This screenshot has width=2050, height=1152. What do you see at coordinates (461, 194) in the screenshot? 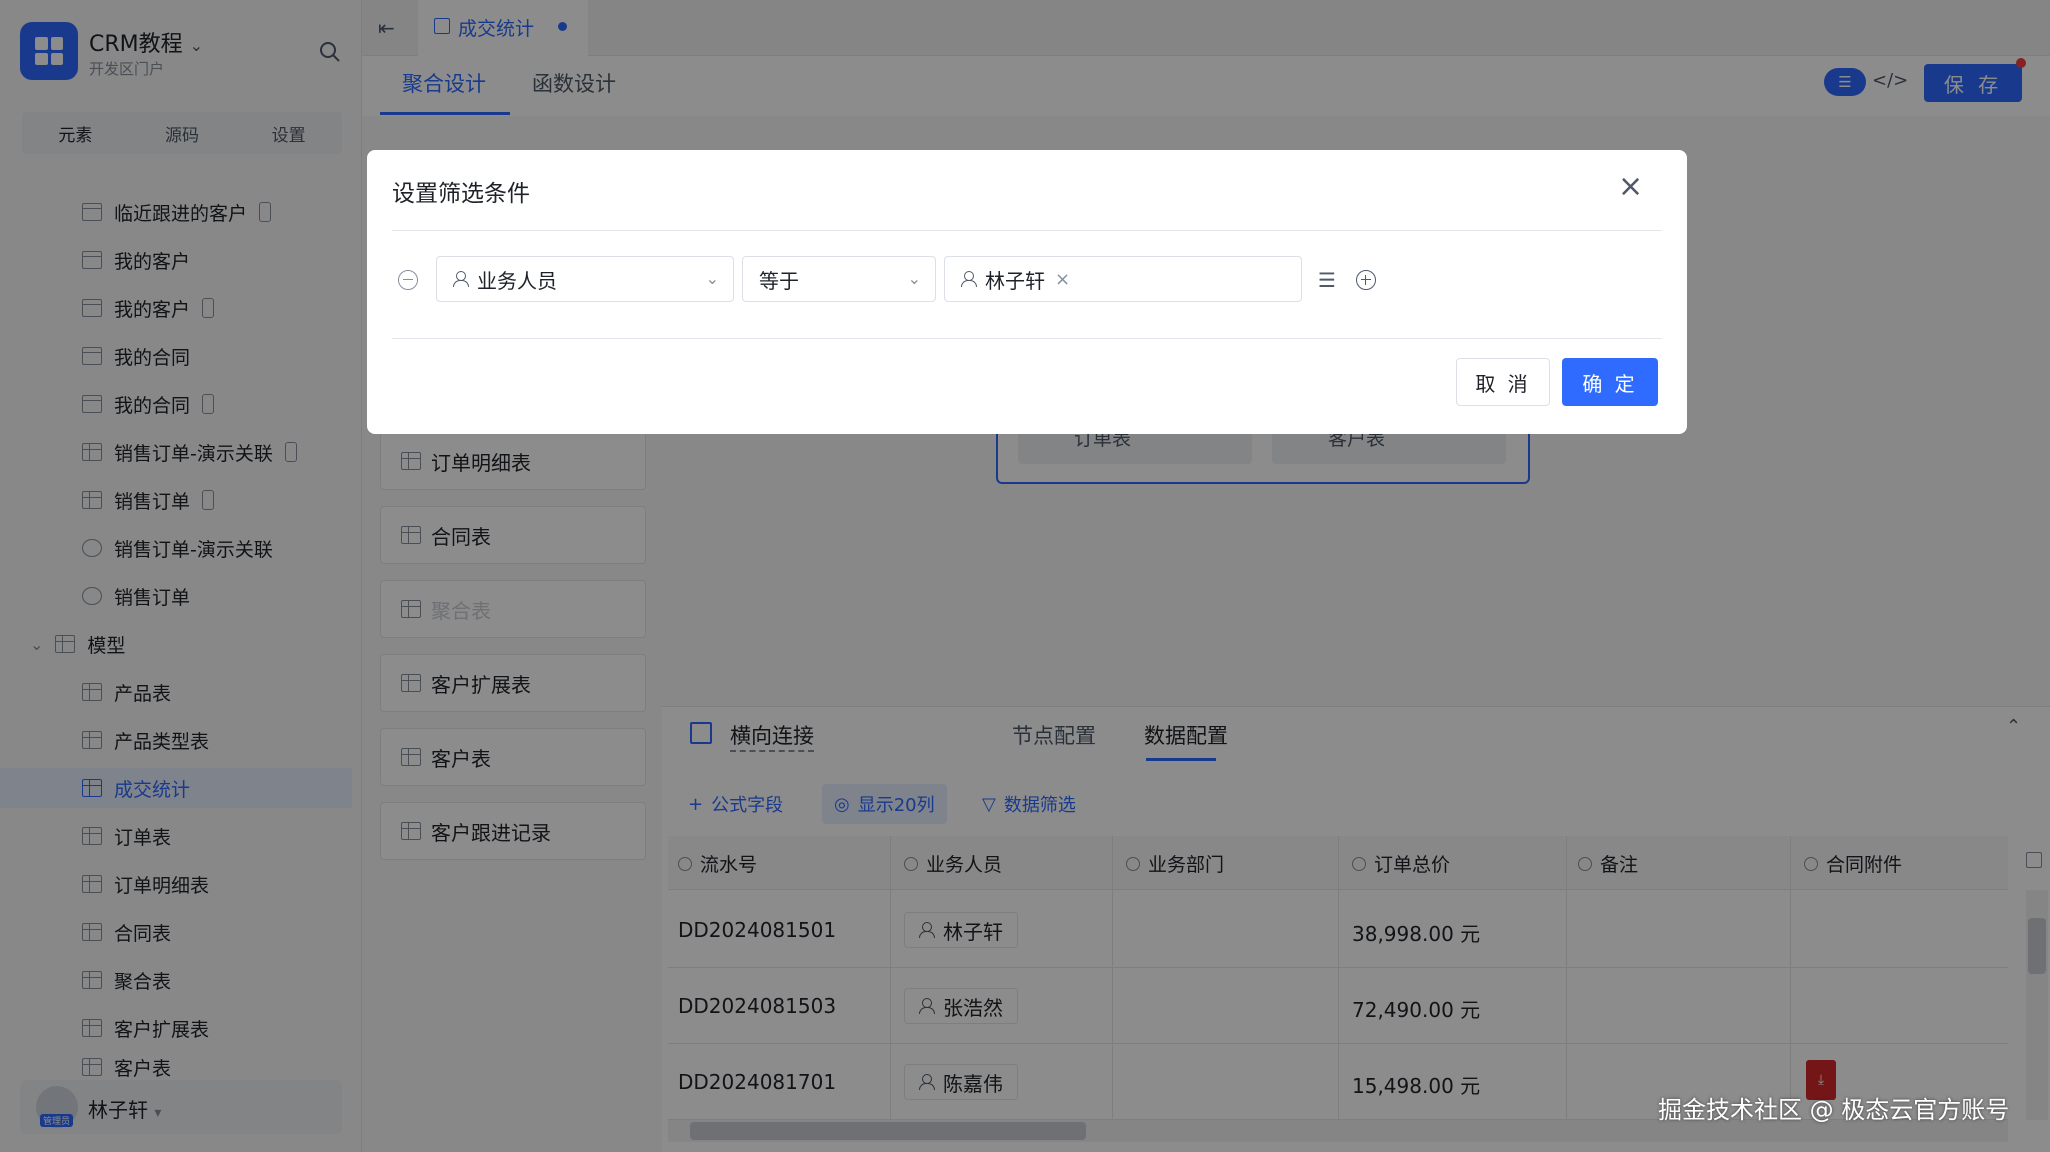
I see `dialog-title: 设置筛选条件` at bounding box center [461, 194].